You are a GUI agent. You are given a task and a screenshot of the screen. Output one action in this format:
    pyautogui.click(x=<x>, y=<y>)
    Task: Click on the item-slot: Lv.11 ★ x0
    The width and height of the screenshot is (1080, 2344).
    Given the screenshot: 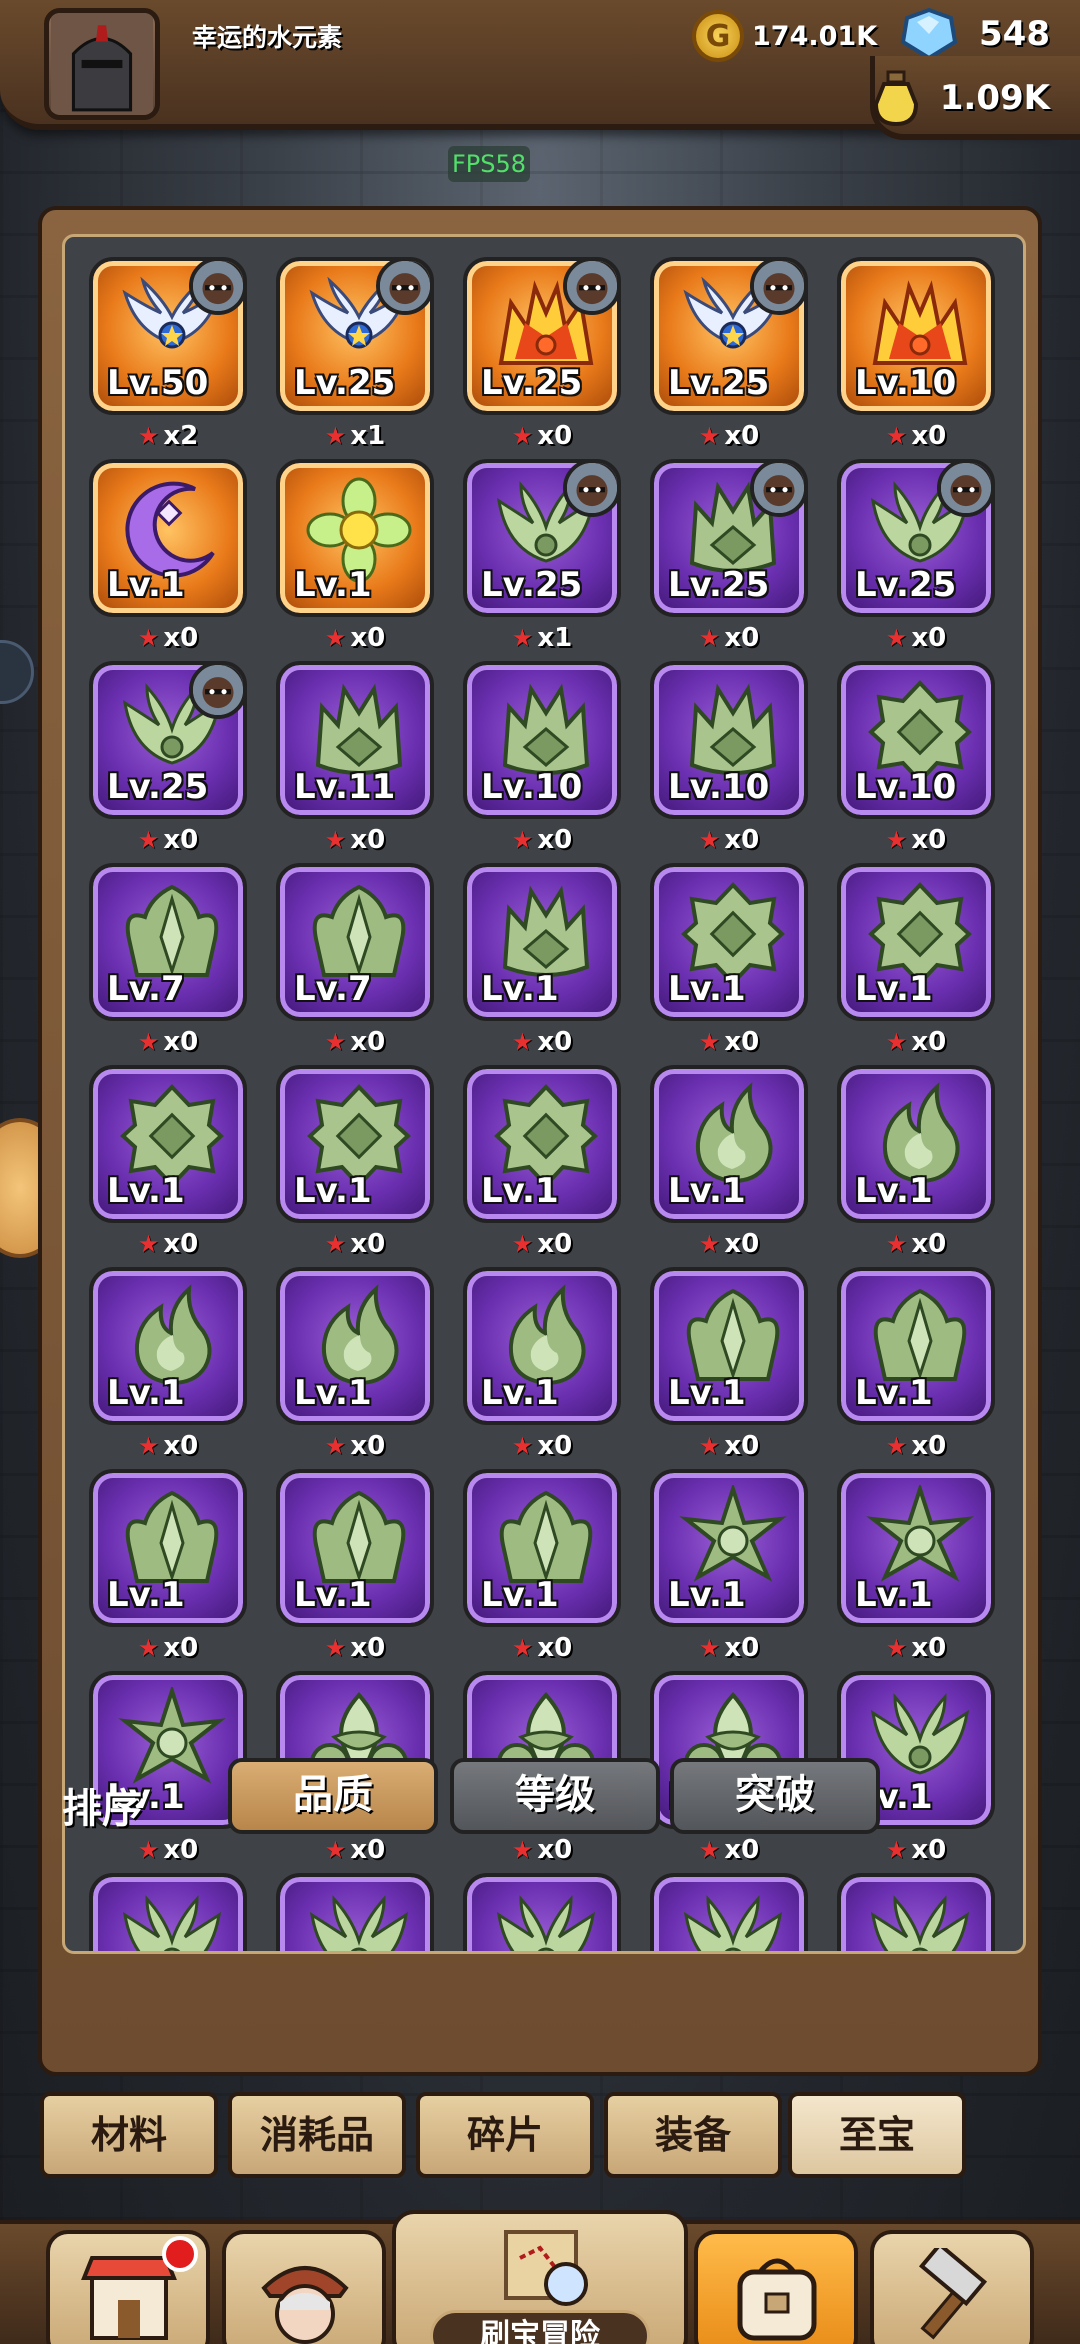 What is the action you would take?
    pyautogui.click(x=355, y=762)
    